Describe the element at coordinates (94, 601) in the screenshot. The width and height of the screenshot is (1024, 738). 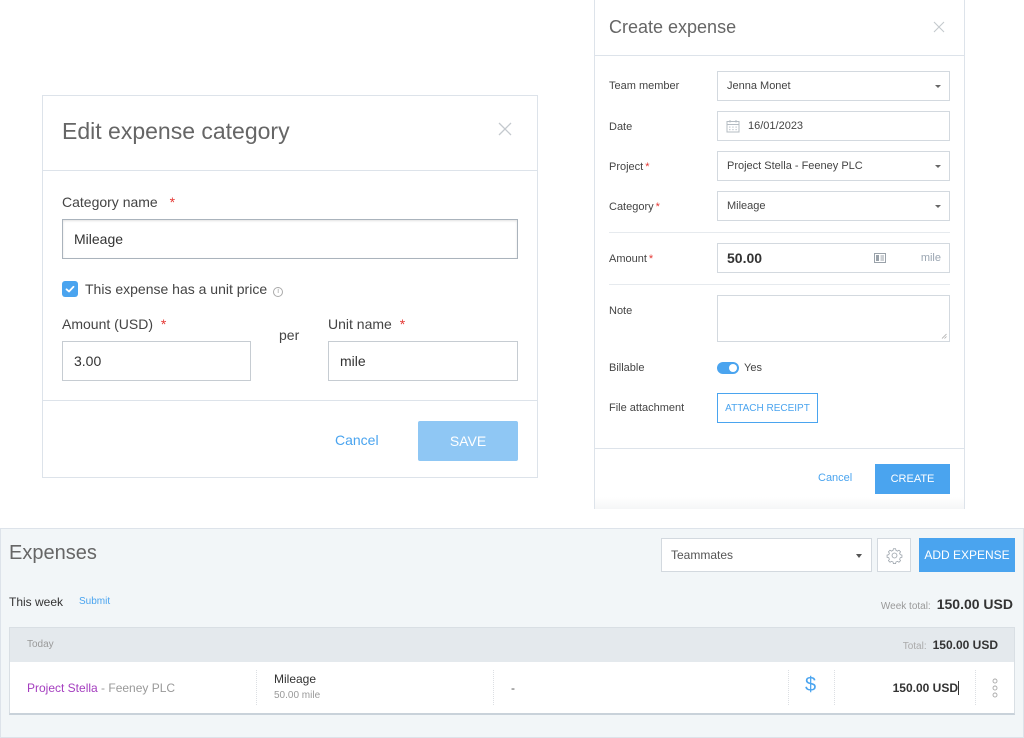
I see `submit-link: Submit` at that location.